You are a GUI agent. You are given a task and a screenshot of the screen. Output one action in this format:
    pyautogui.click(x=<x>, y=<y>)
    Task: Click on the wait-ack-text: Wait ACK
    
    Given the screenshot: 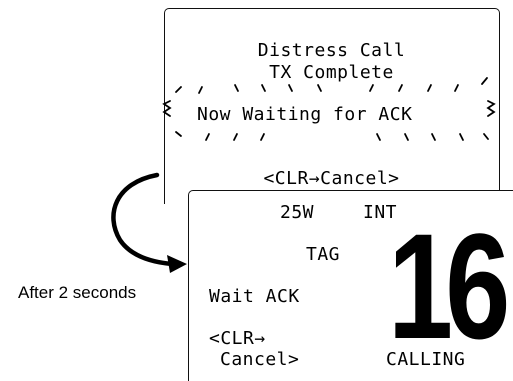 What is the action you would take?
    pyautogui.click(x=254, y=296)
    